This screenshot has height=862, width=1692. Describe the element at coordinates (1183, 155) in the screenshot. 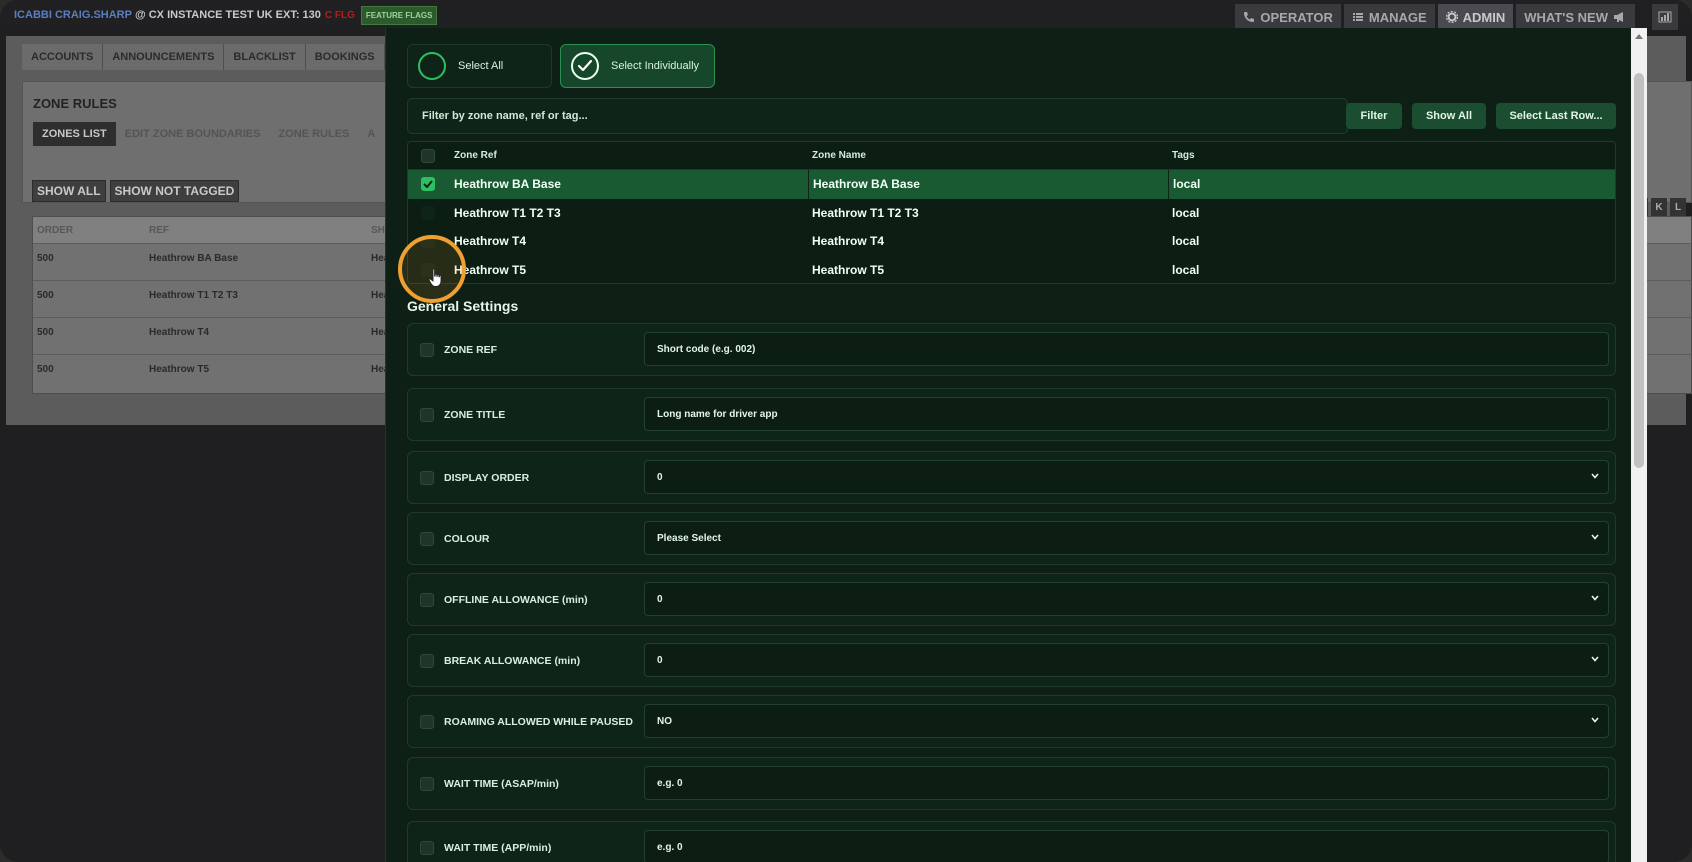

I see `col-tags: Tags` at that location.